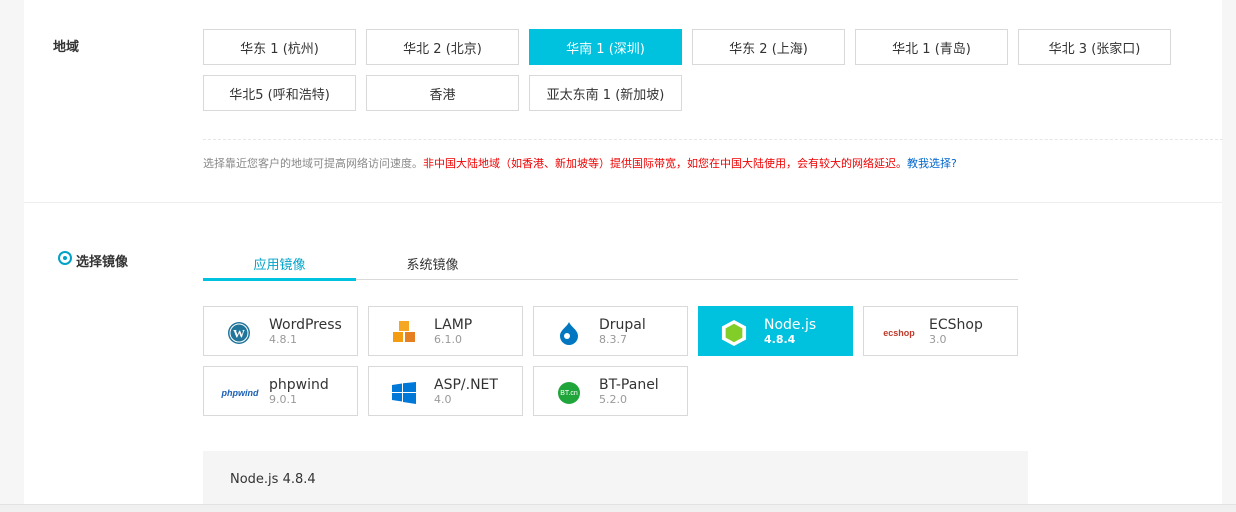 The image size is (1236, 512). What do you see at coordinates (453, 325) in the screenshot?
I see `image-name: LAMP` at bounding box center [453, 325].